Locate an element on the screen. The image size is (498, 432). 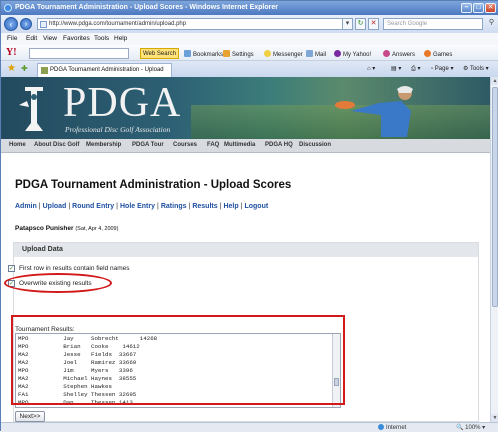
settings-button: Settings is located at coordinates (238, 54).